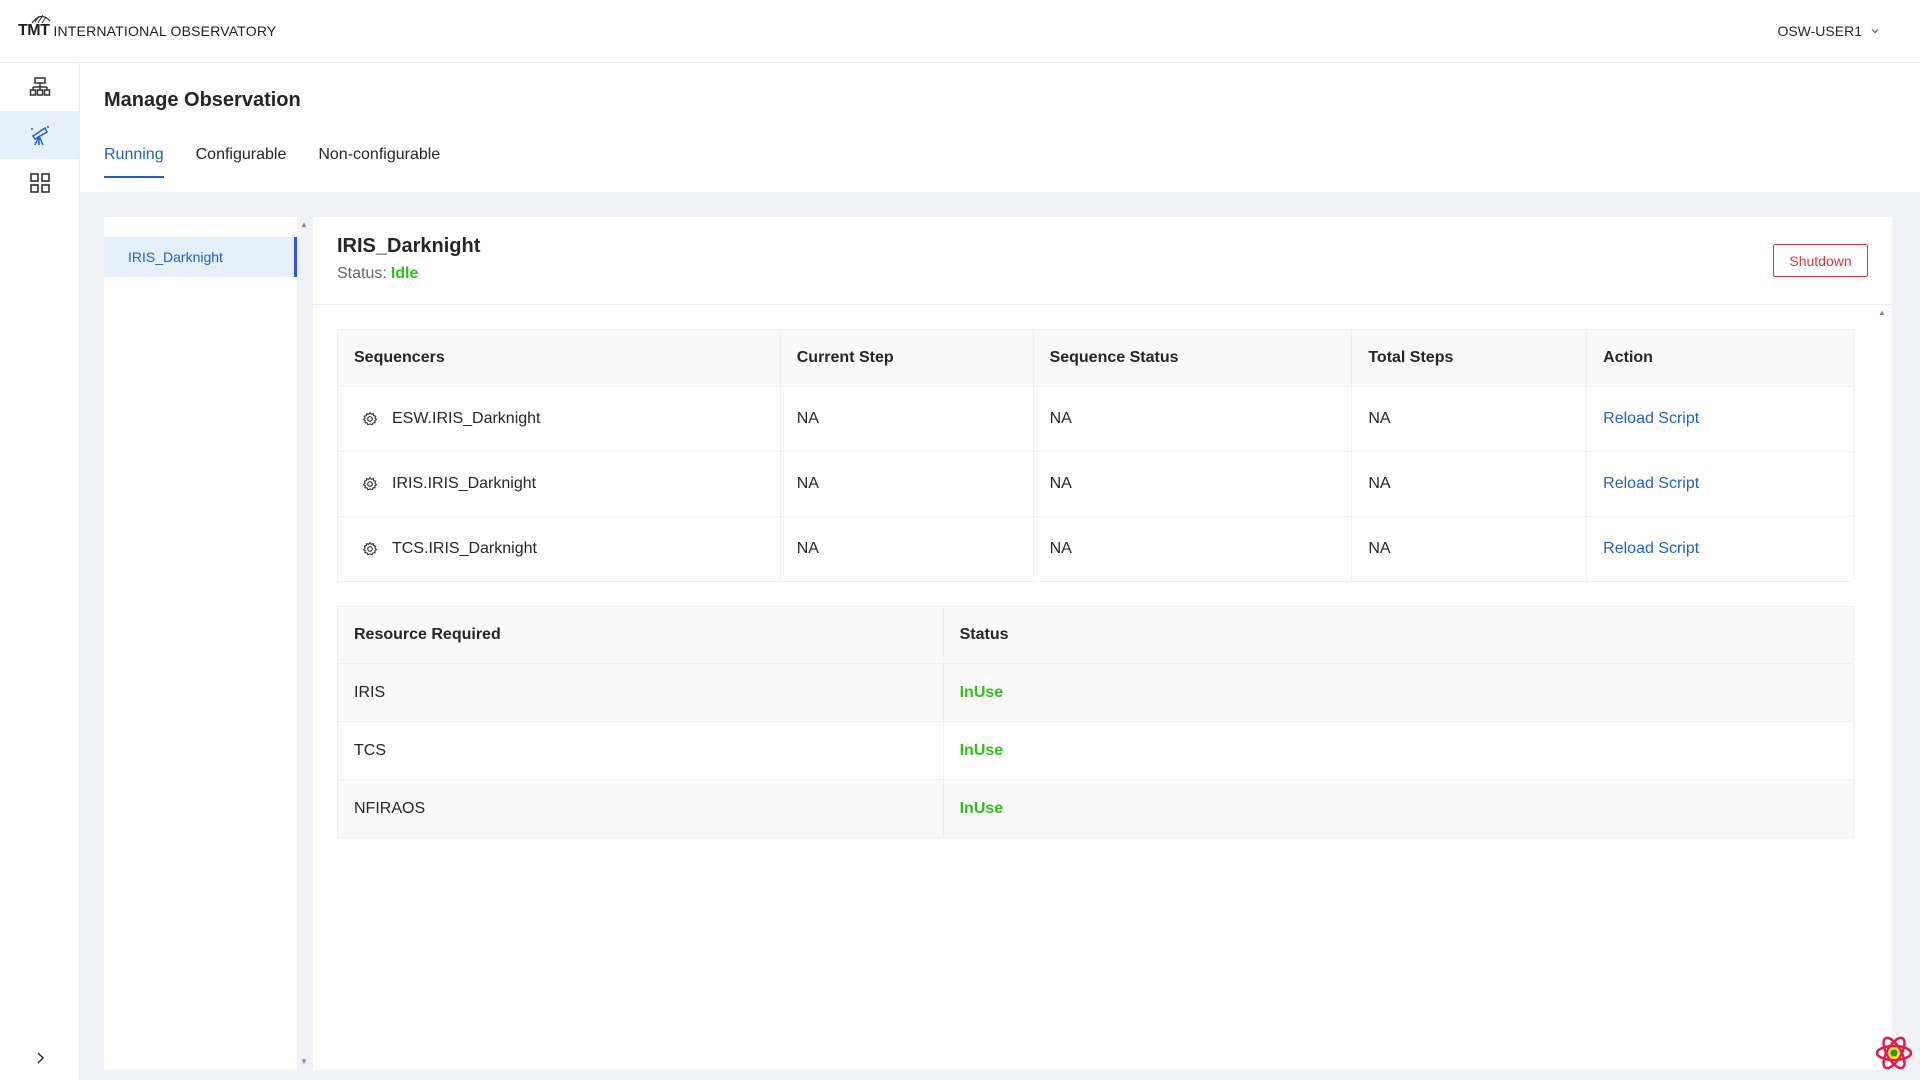  I want to click on sequencer-cell: IRIS.IRIS_Darknight, so click(559, 484).